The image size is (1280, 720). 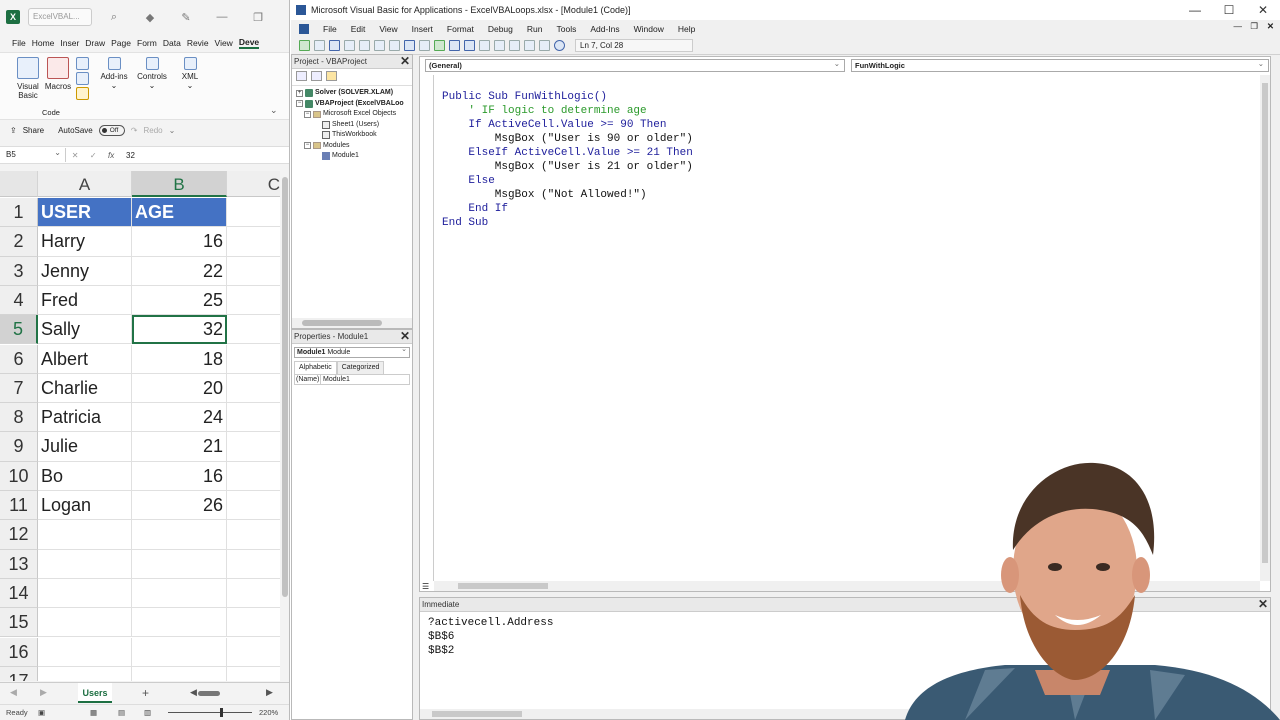 I want to click on tab-categorized: Categorized, so click(x=360, y=367).